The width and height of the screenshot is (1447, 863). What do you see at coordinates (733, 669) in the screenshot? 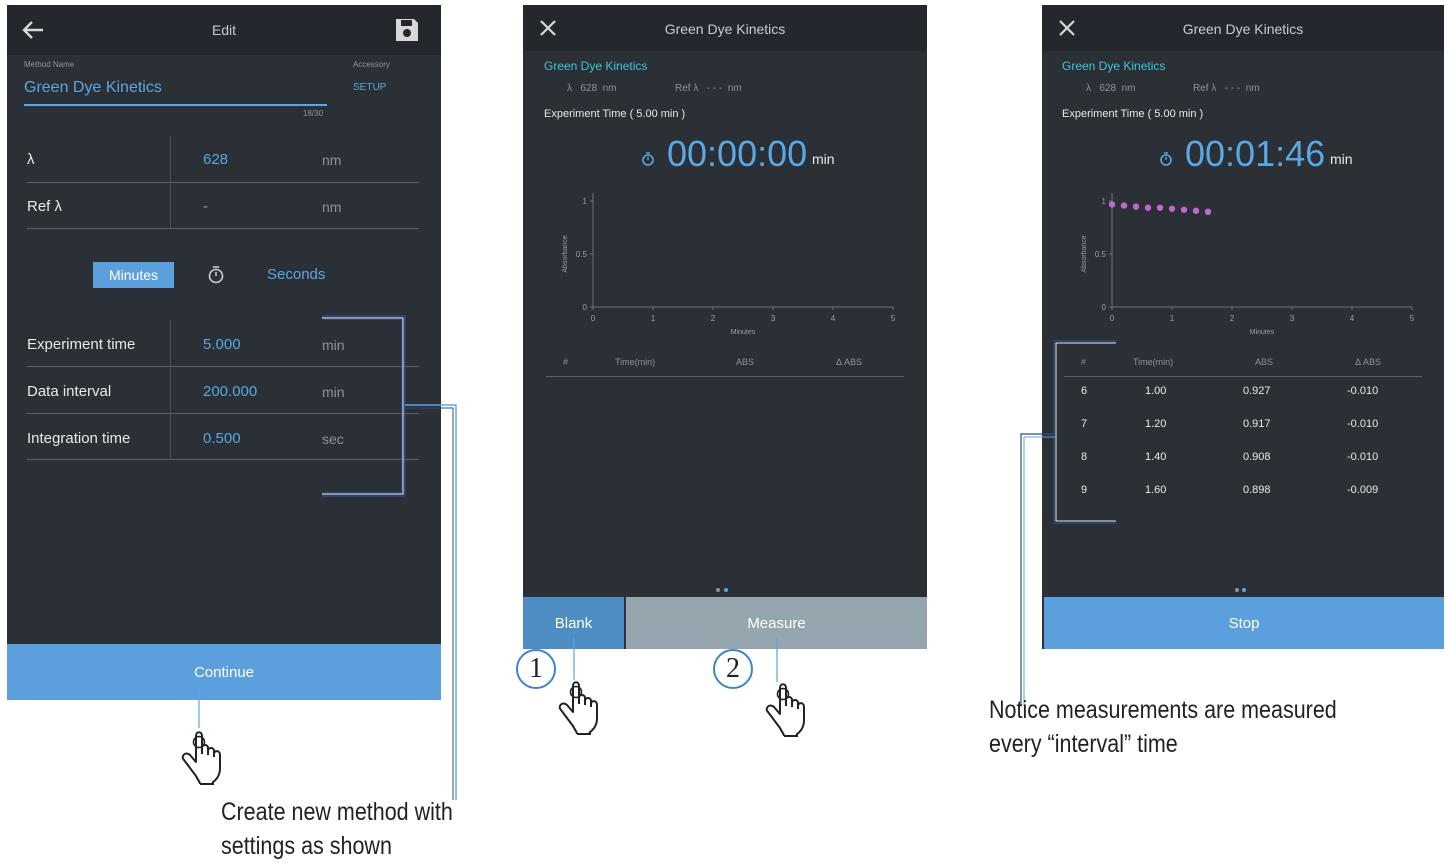
I see `step-2-marker: 2` at bounding box center [733, 669].